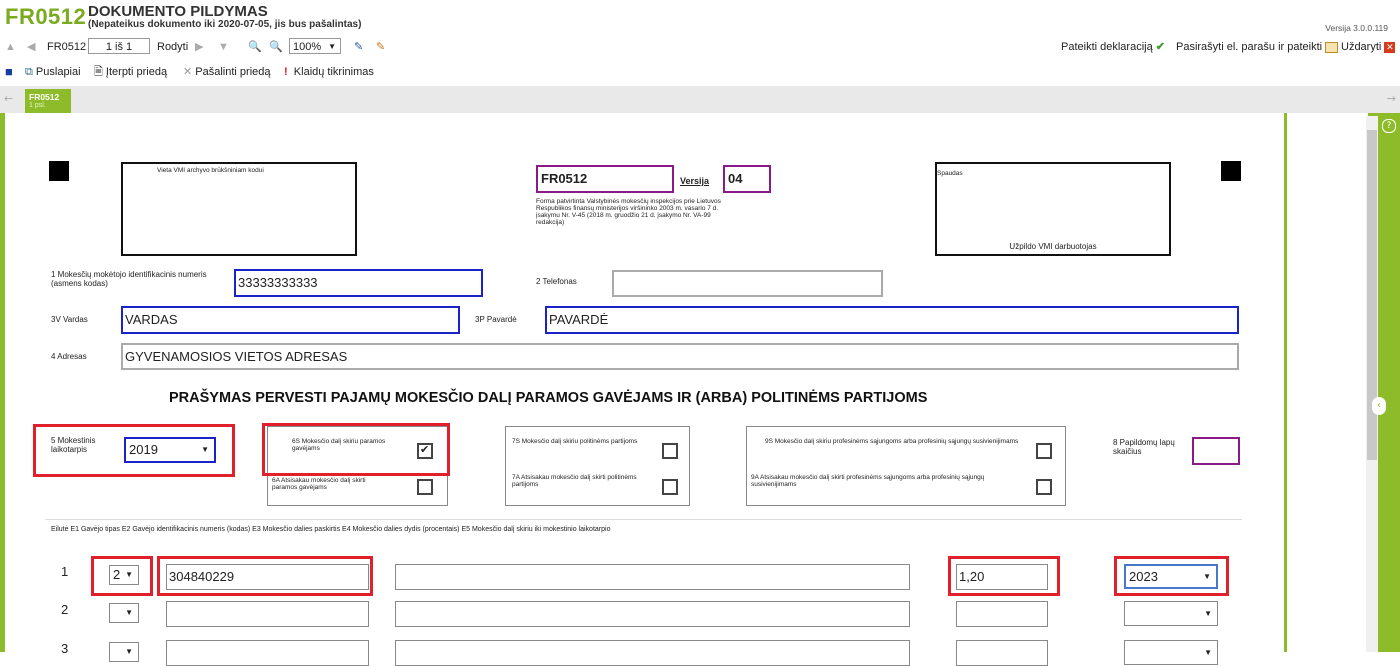 The height and width of the screenshot is (666, 1400). Describe the element at coordinates (680, 356) in the screenshot. I see `address-field: GYVENAMOSIOS VIETOS ADRESAS` at that location.